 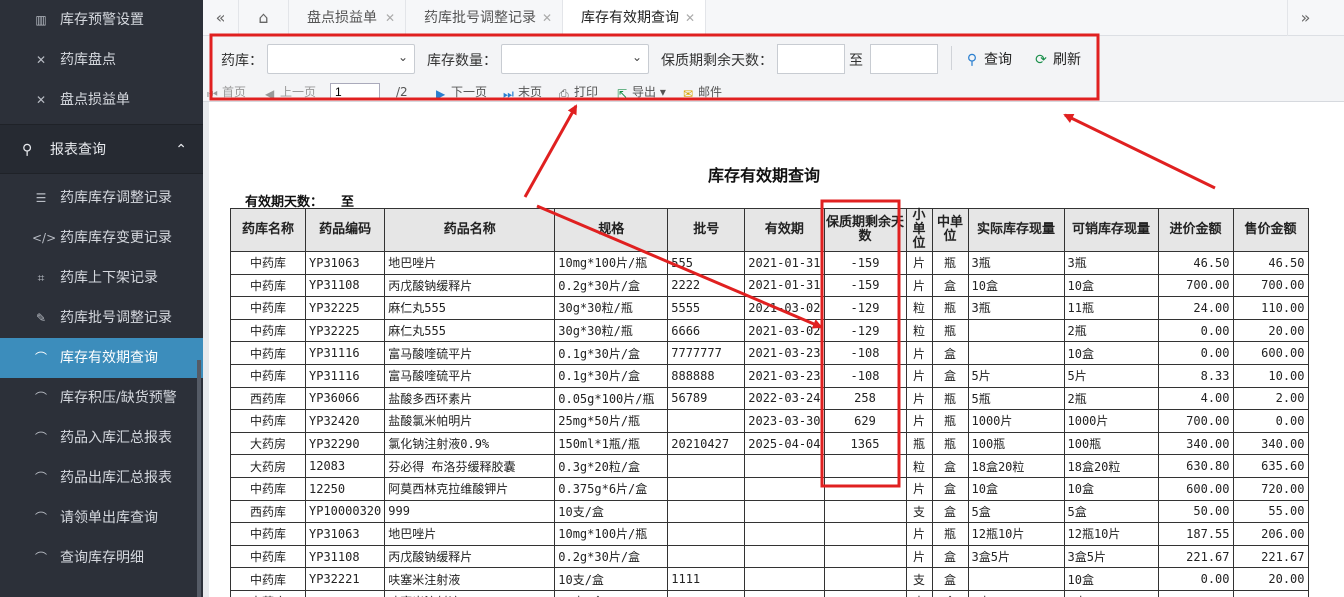 What do you see at coordinates (345, 330) in the screenshot?
I see `table-cell: YP32225` at bounding box center [345, 330].